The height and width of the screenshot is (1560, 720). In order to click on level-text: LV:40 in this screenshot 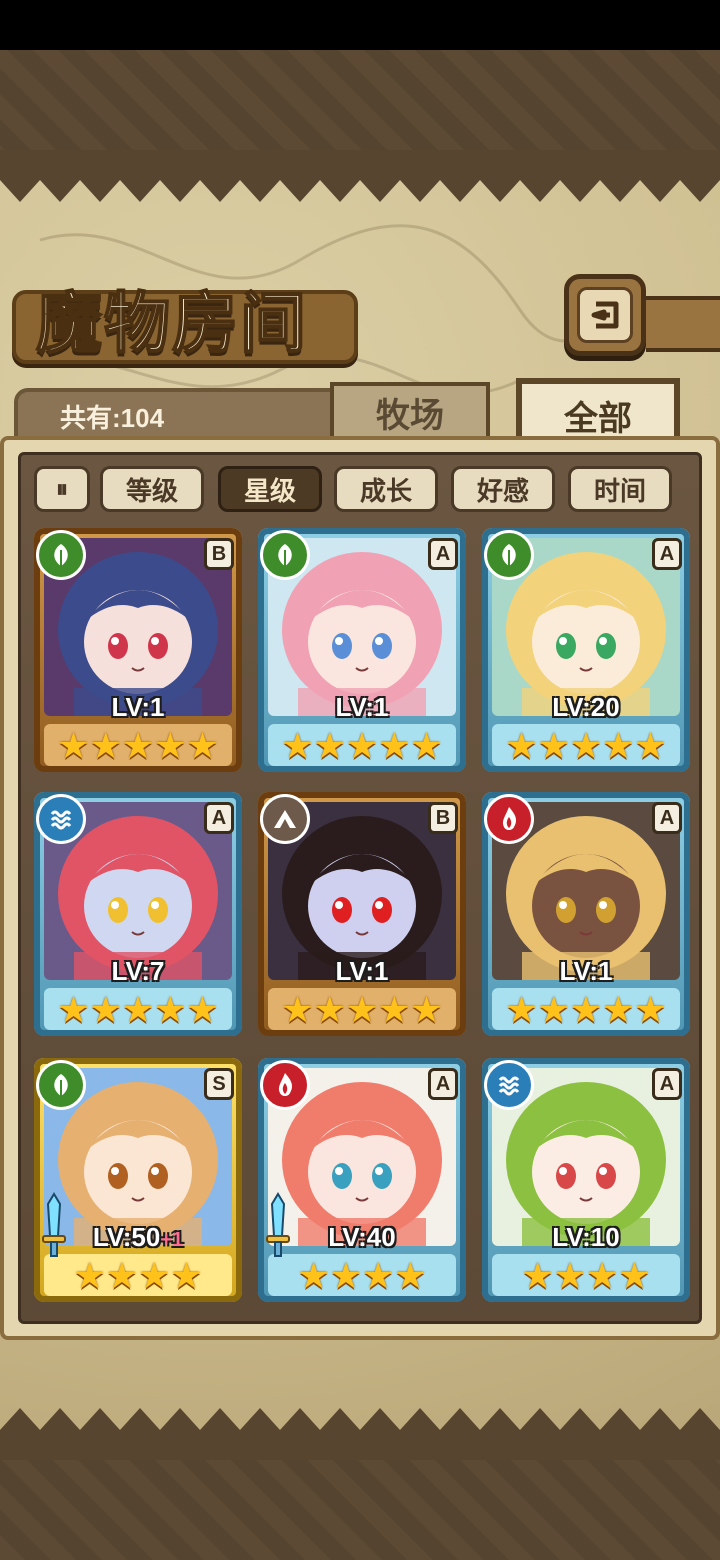, I will do `click(362, 1237)`.